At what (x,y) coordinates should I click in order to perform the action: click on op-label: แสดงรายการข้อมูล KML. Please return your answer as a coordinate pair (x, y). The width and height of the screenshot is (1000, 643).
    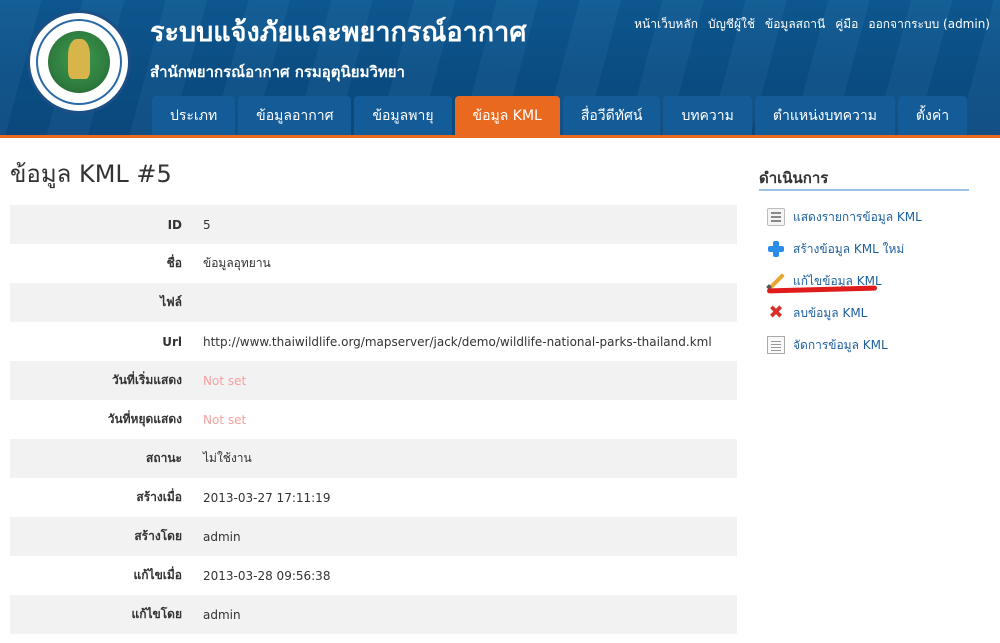
    Looking at the image, I should click on (857, 217).